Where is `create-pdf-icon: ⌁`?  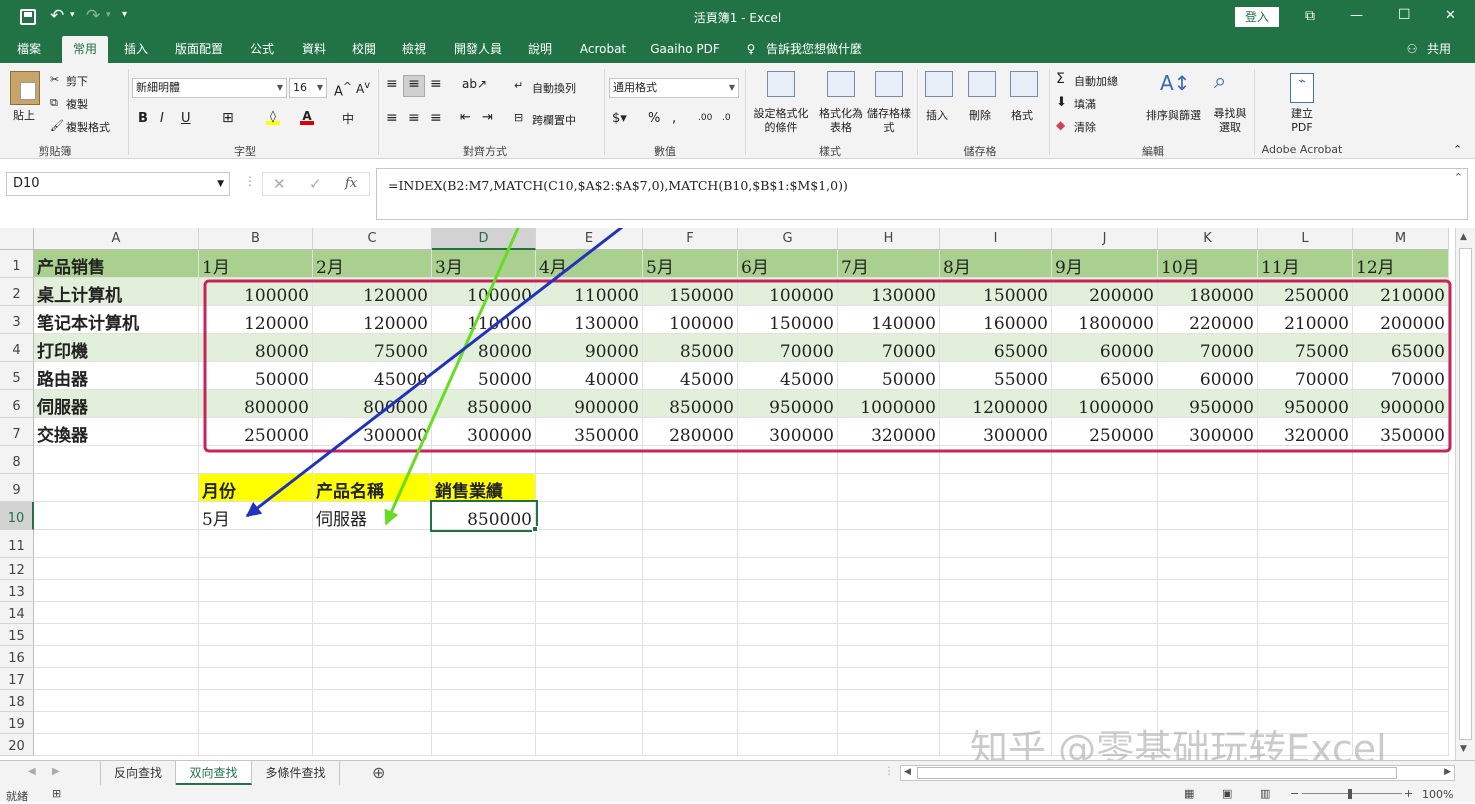 create-pdf-icon: ⌁ is located at coordinates (1302, 88).